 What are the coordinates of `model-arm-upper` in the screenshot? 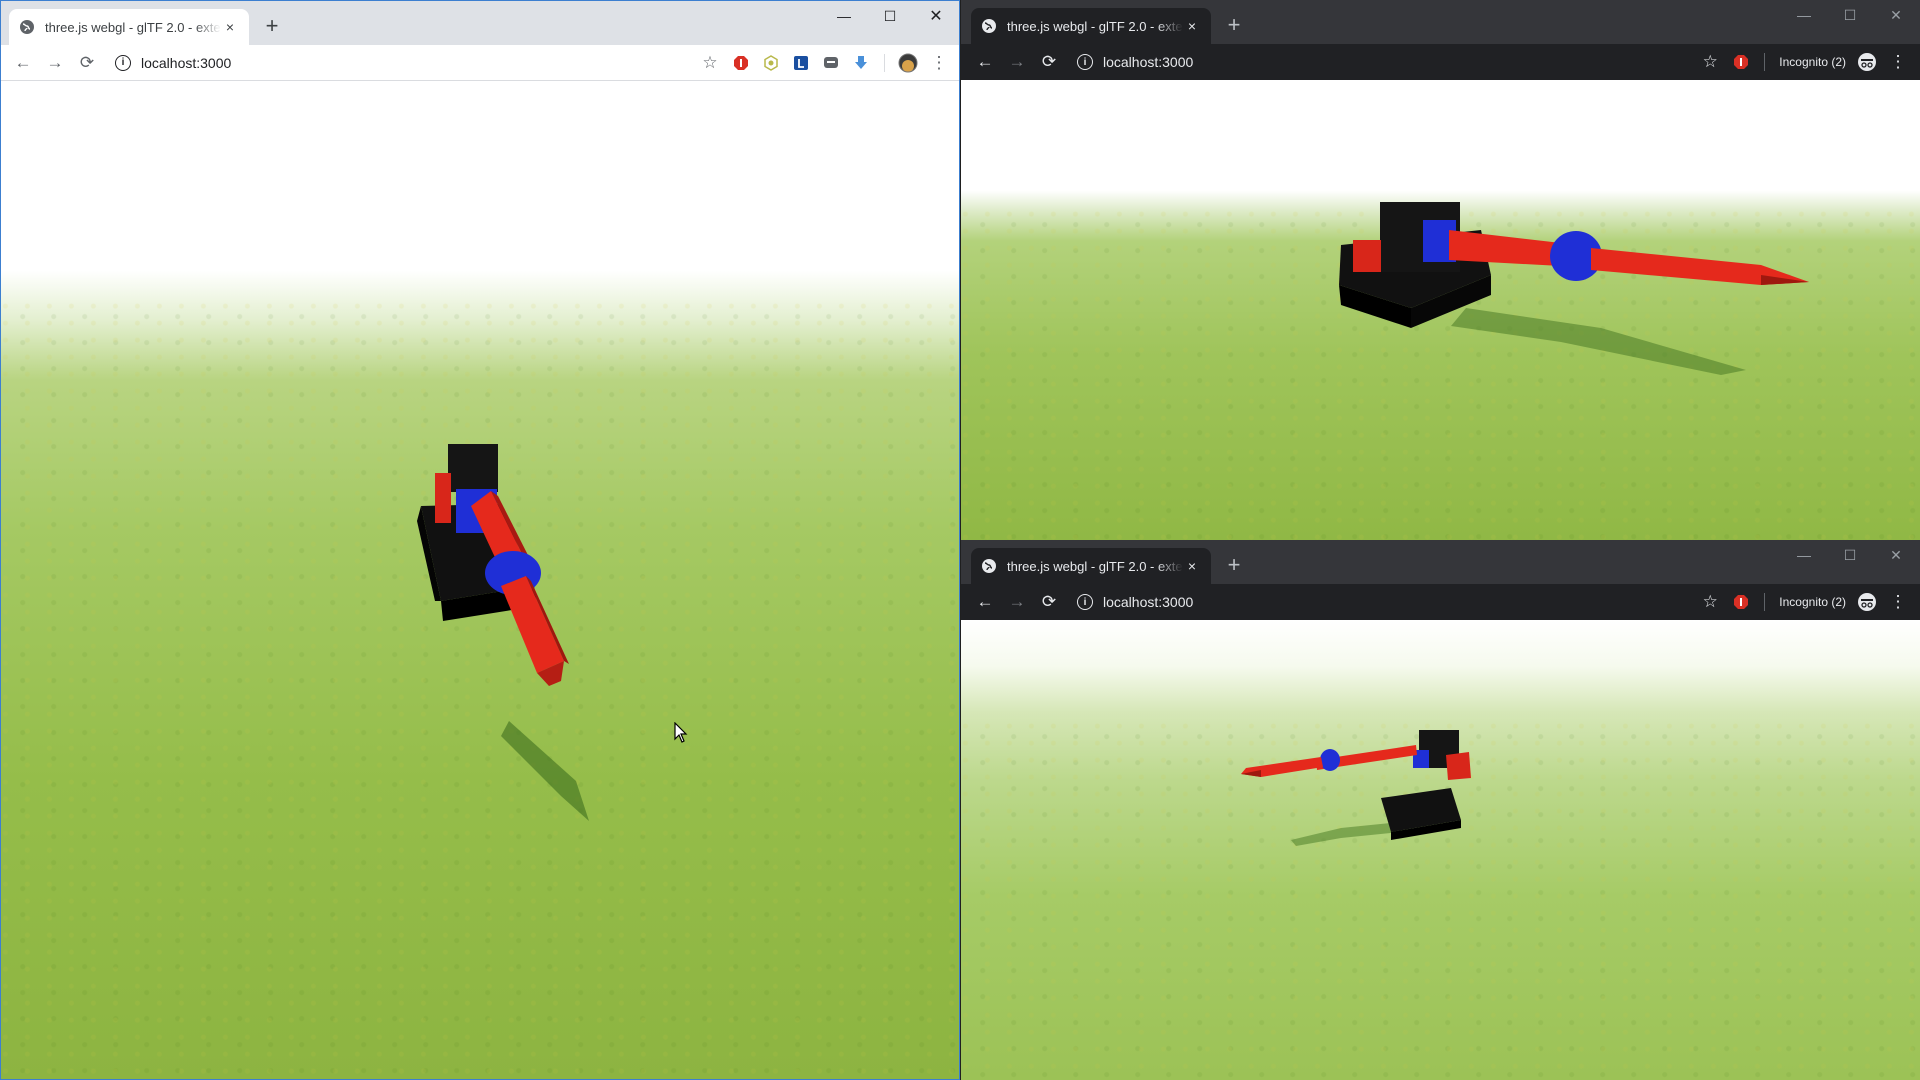 It's located at (1505, 248).